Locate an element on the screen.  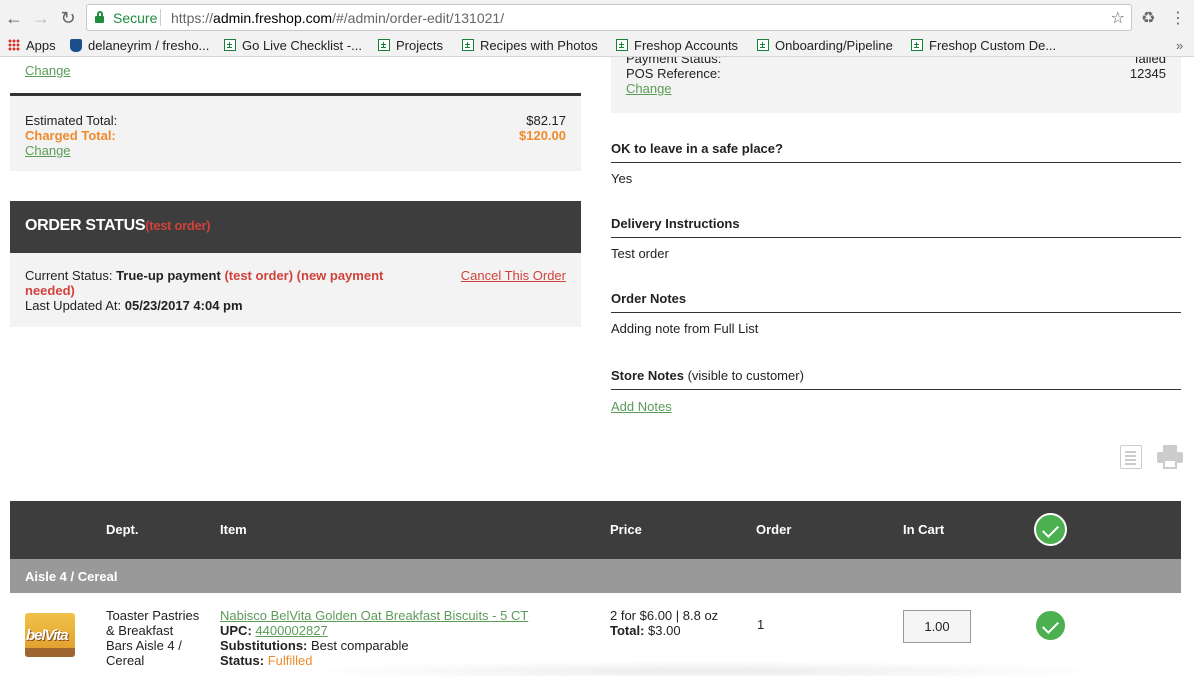
delivery-instructions-heading: Delivery Instructions is located at coordinates (896, 227).